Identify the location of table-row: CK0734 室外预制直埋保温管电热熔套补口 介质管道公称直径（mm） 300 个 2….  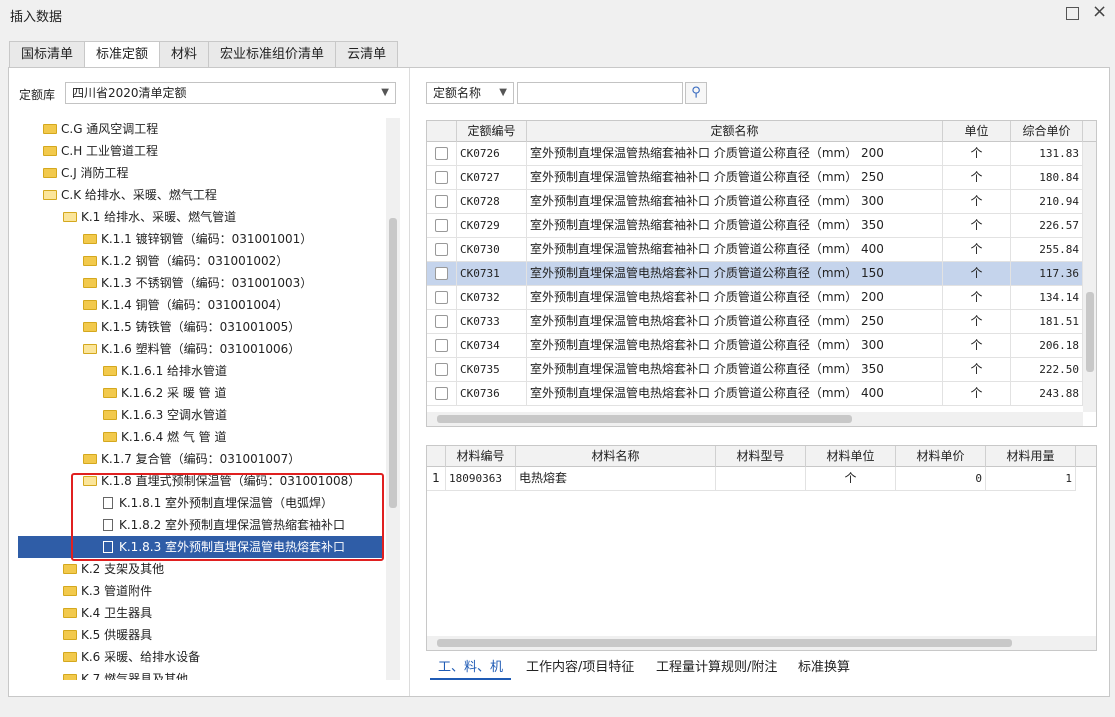
(755, 346).